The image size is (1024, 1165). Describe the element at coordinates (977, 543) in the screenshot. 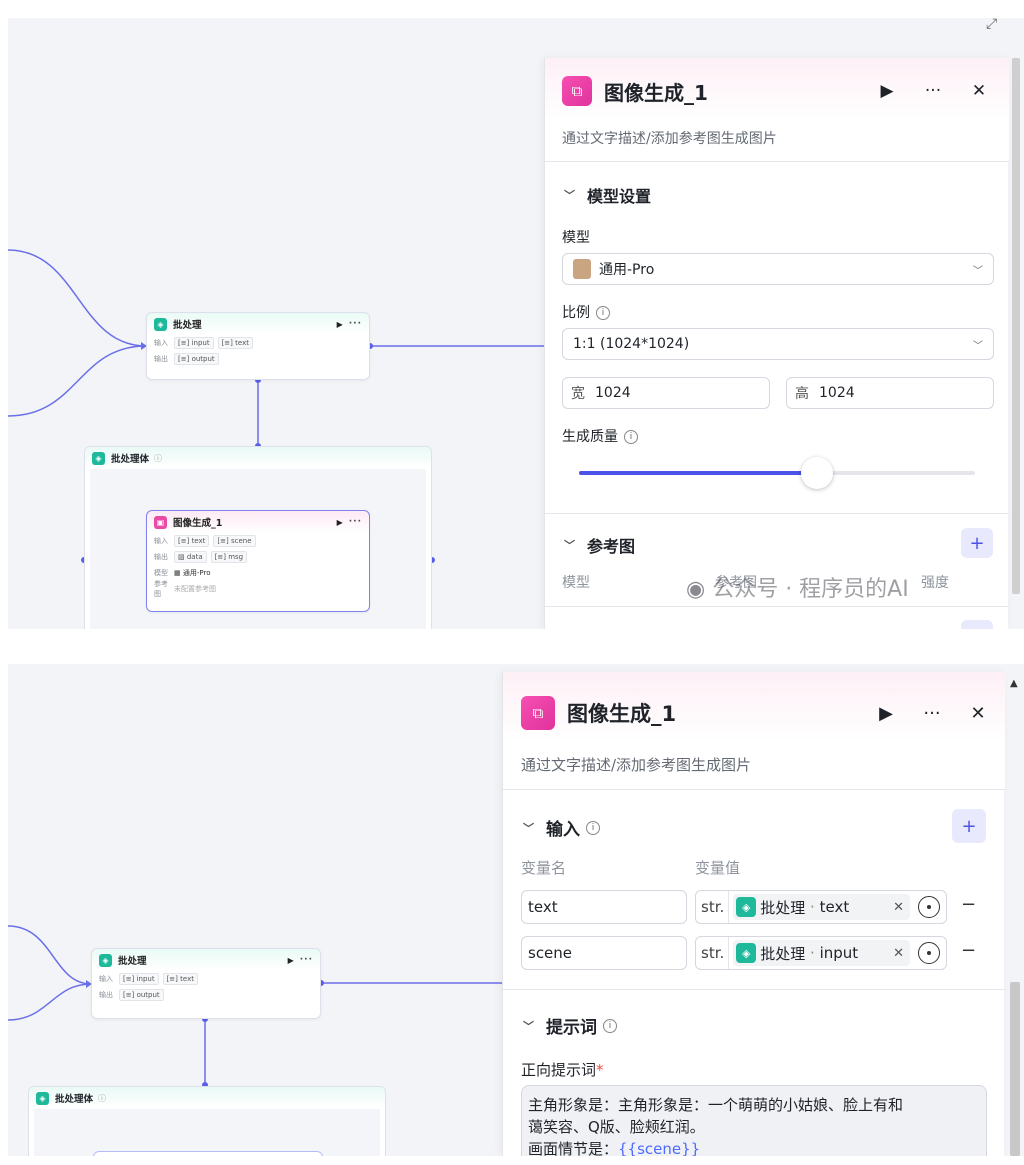

I see `add-reference-button: +` at that location.